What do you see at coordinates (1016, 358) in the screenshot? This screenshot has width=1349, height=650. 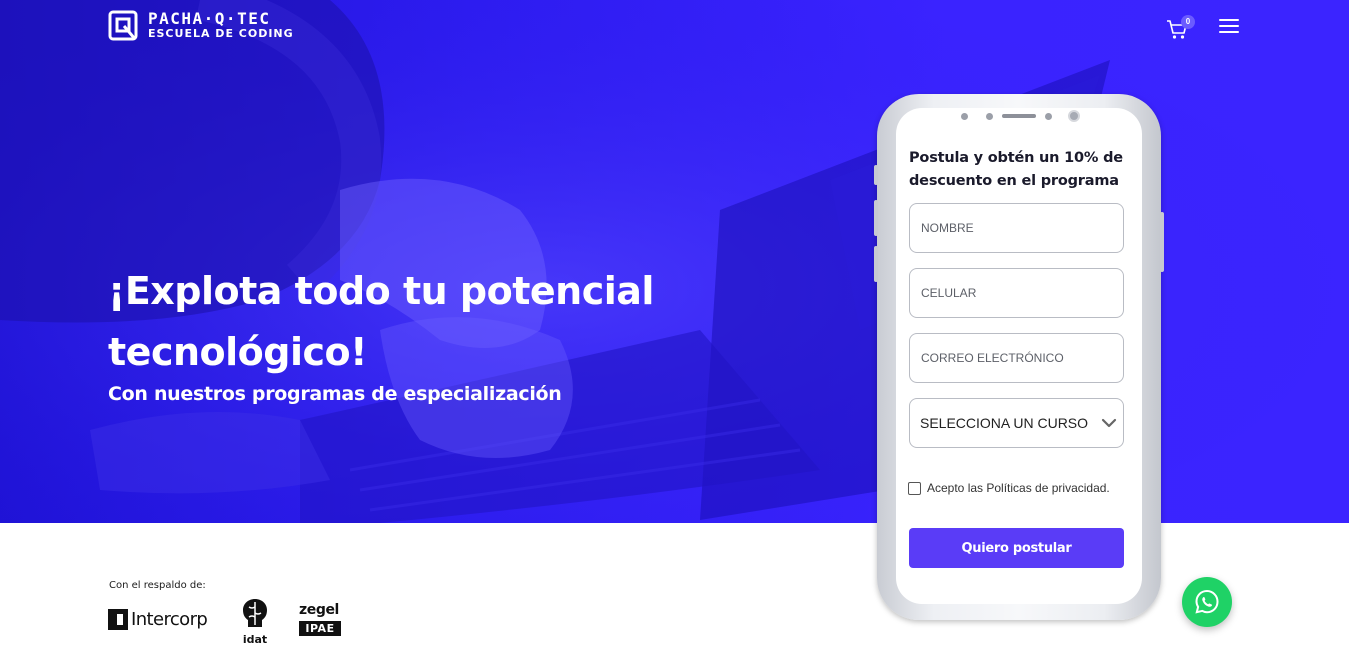 I see `email-input` at bounding box center [1016, 358].